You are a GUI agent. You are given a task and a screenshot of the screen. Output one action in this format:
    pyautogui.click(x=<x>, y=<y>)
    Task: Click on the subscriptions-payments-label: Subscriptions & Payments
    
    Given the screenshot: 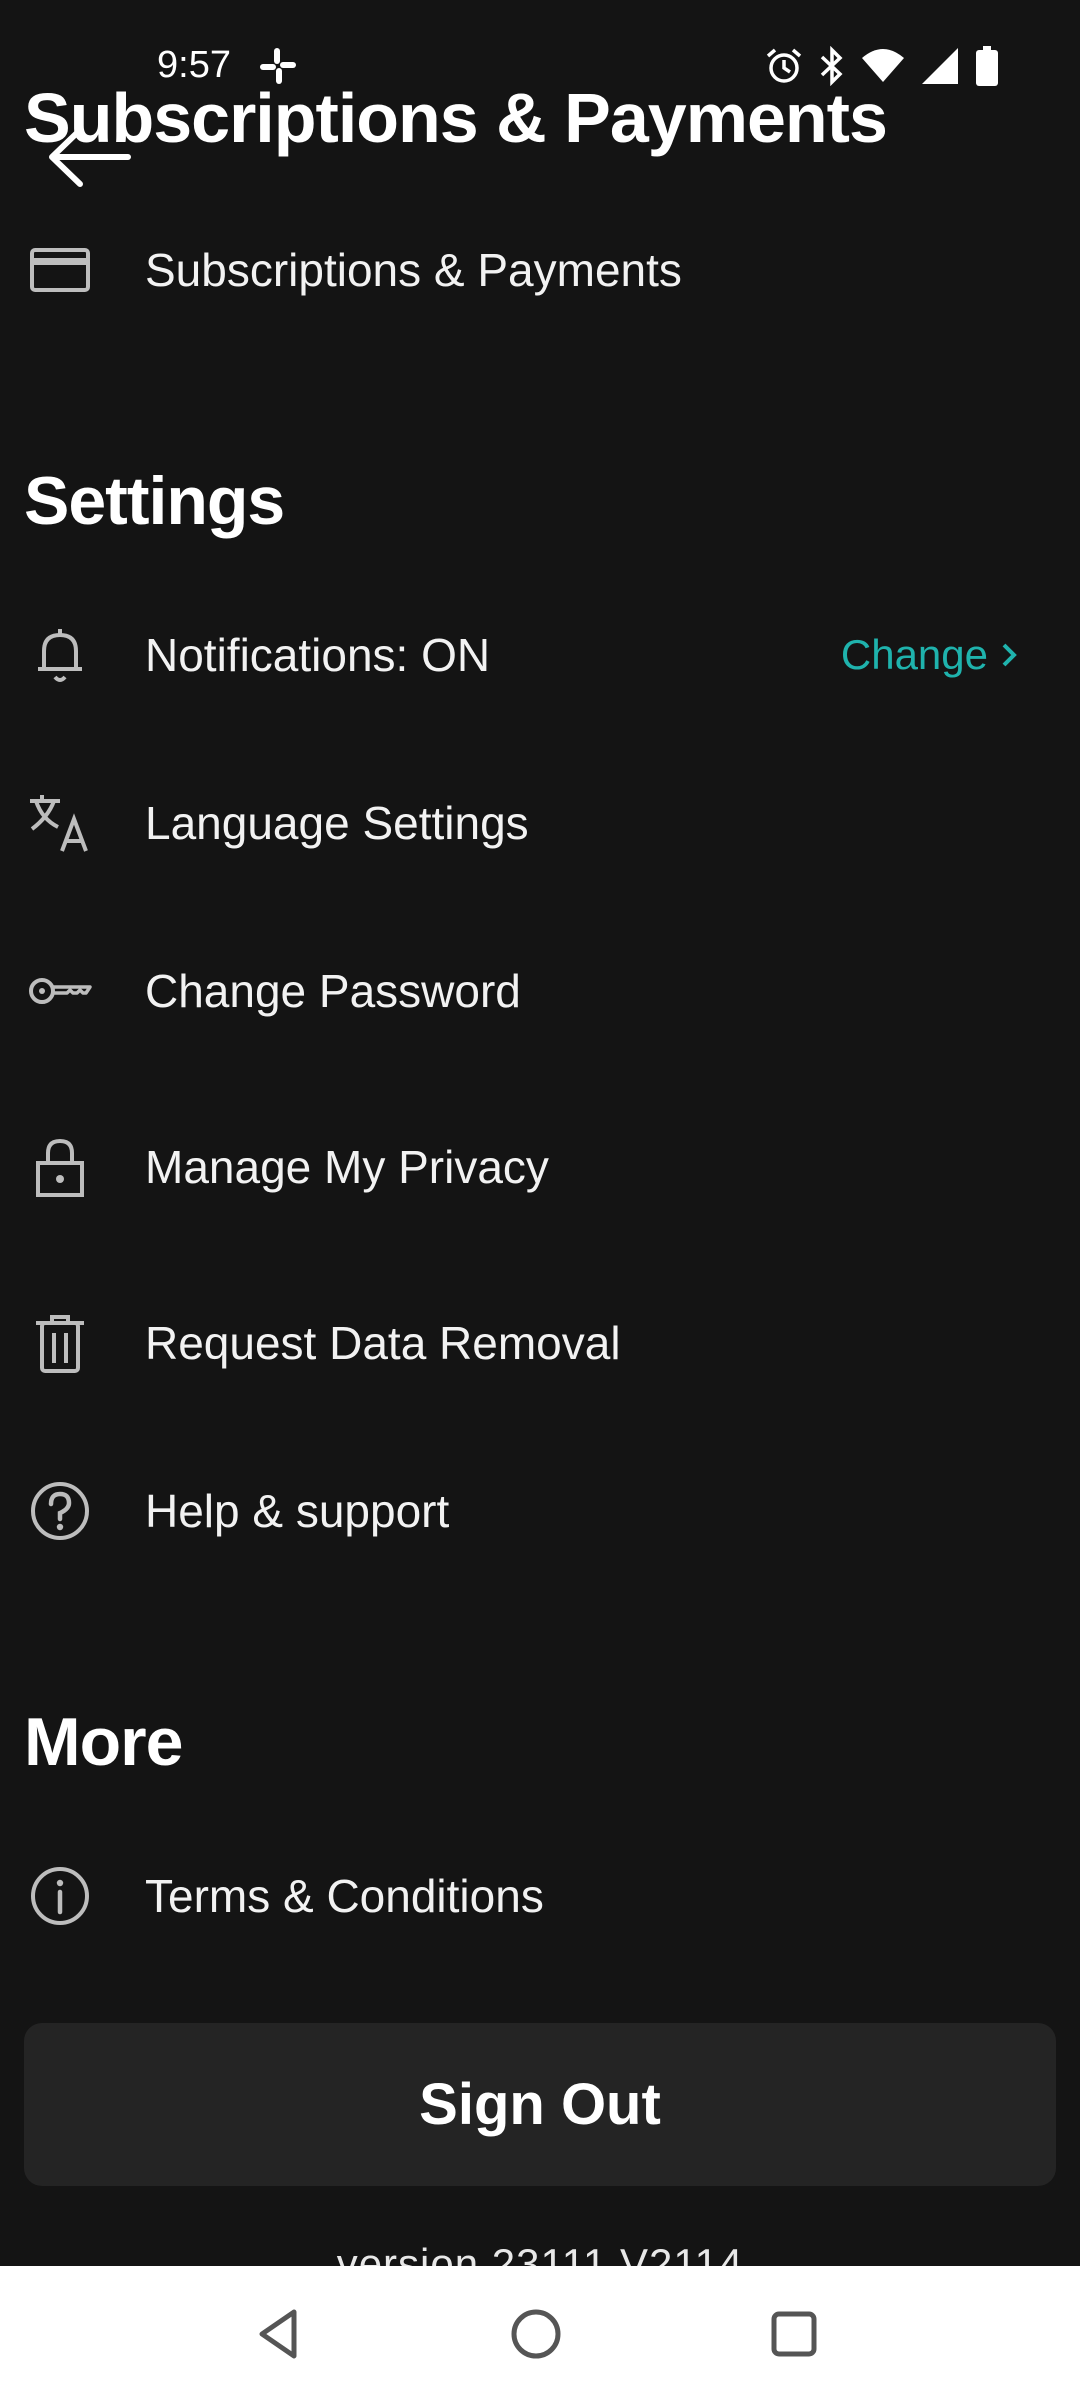 What is the action you would take?
    pyautogui.click(x=413, y=270)
    